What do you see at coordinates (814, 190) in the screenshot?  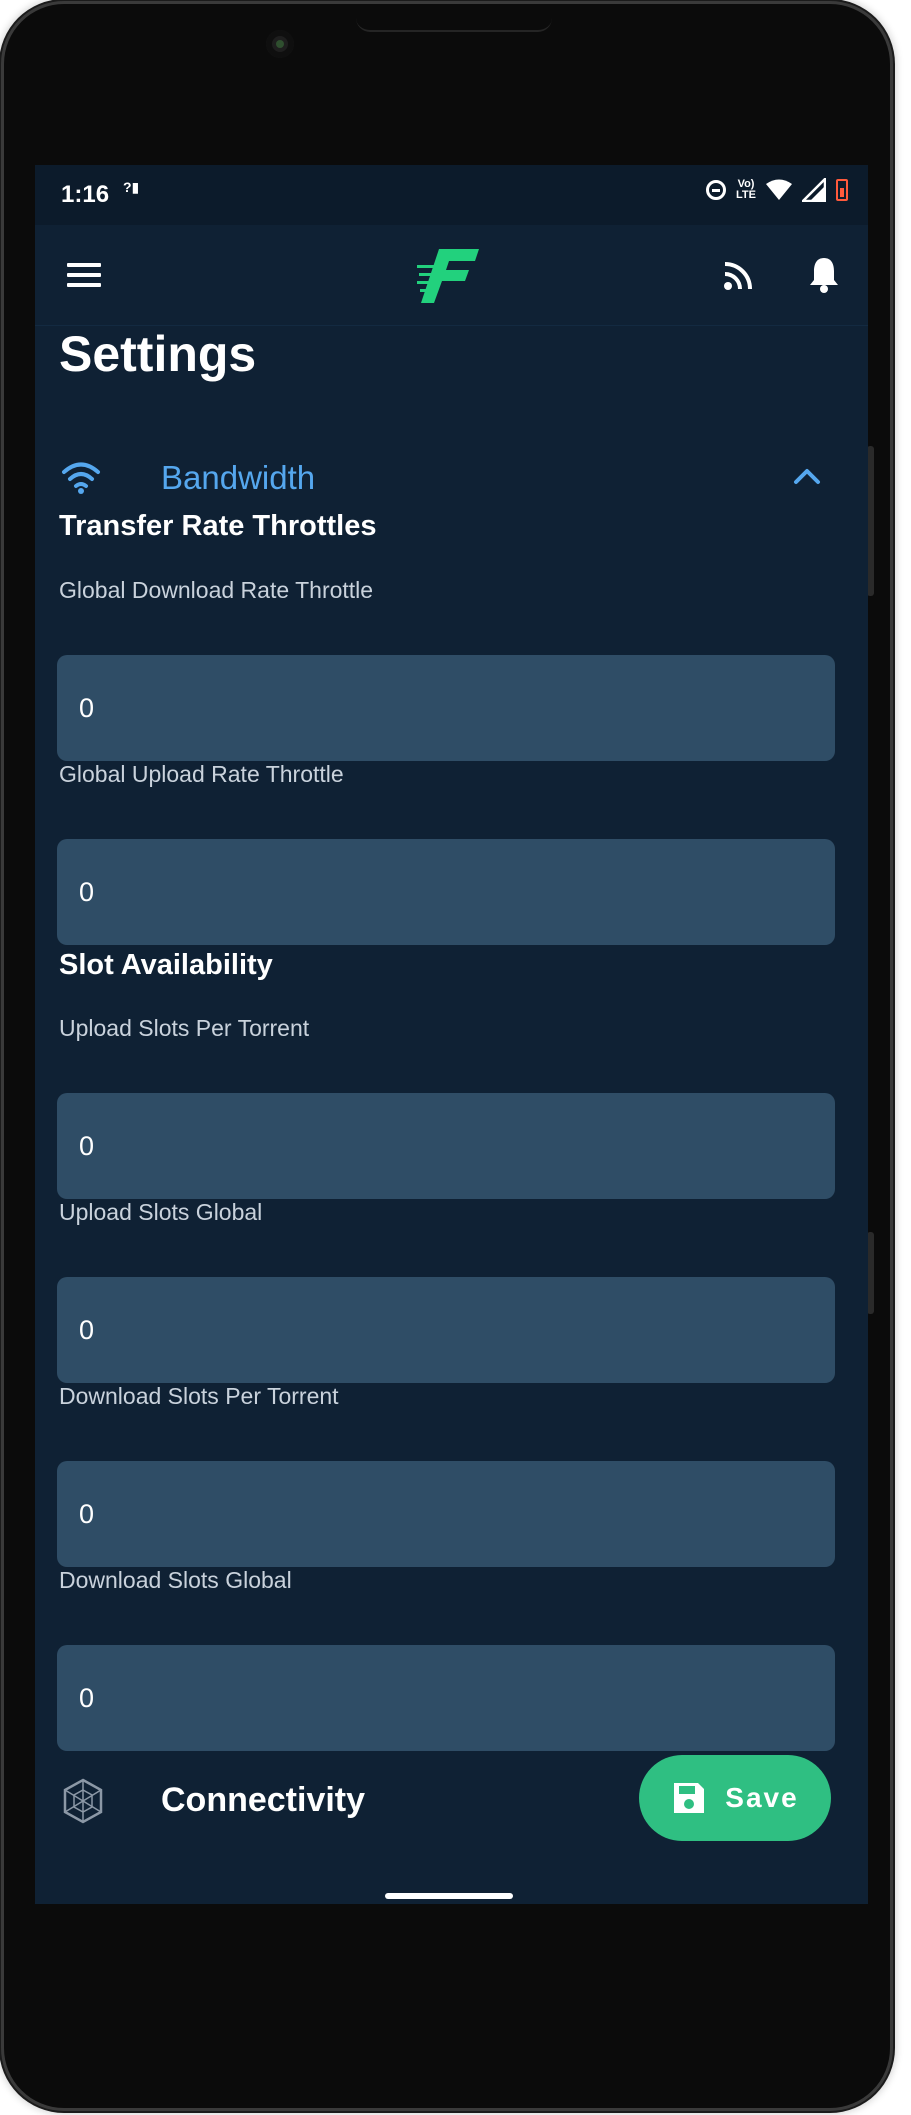 I see `signal-icon` at bounding box center [814, 190].